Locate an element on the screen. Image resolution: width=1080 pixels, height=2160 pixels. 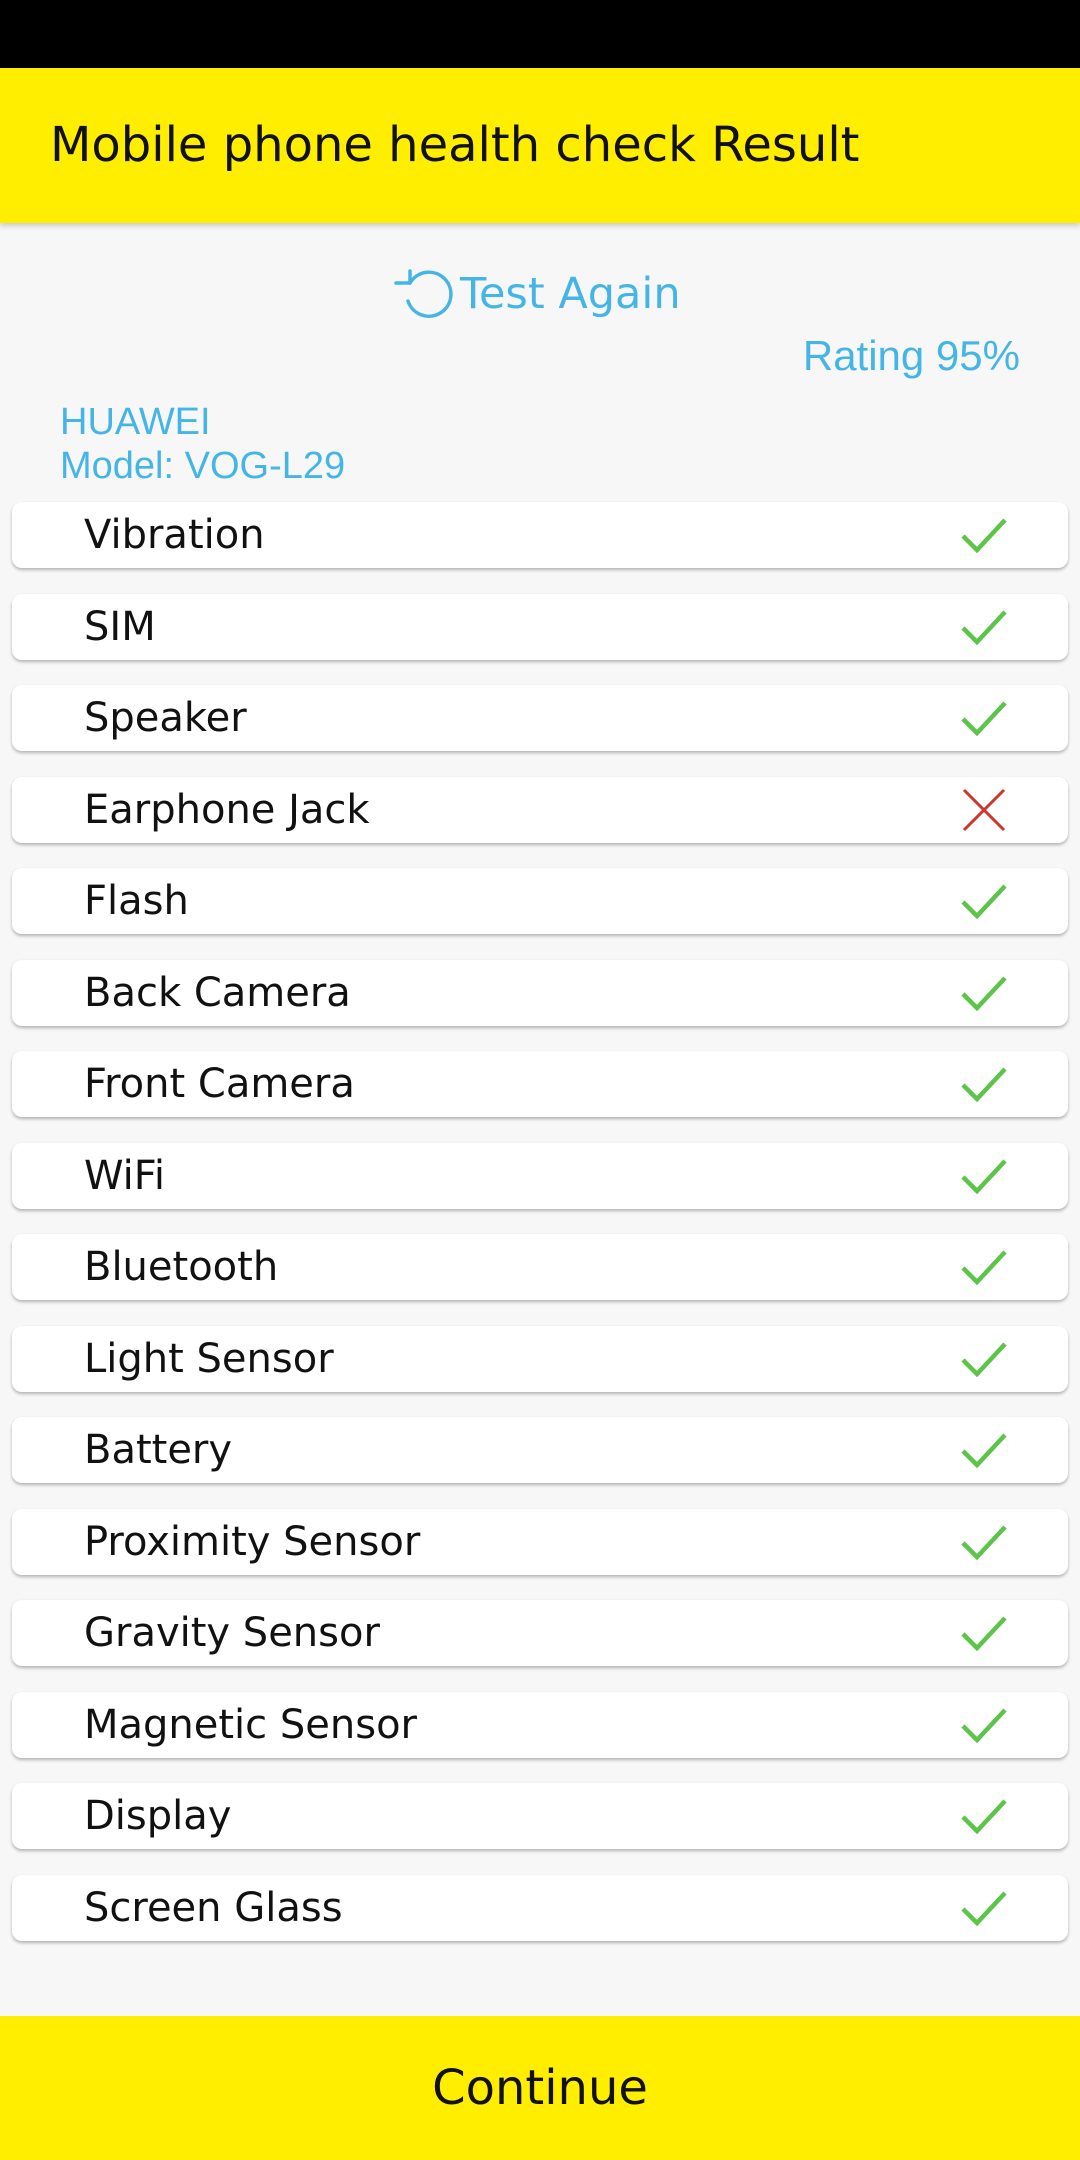
check-label: Battery is located at coordinates (158, 1450).